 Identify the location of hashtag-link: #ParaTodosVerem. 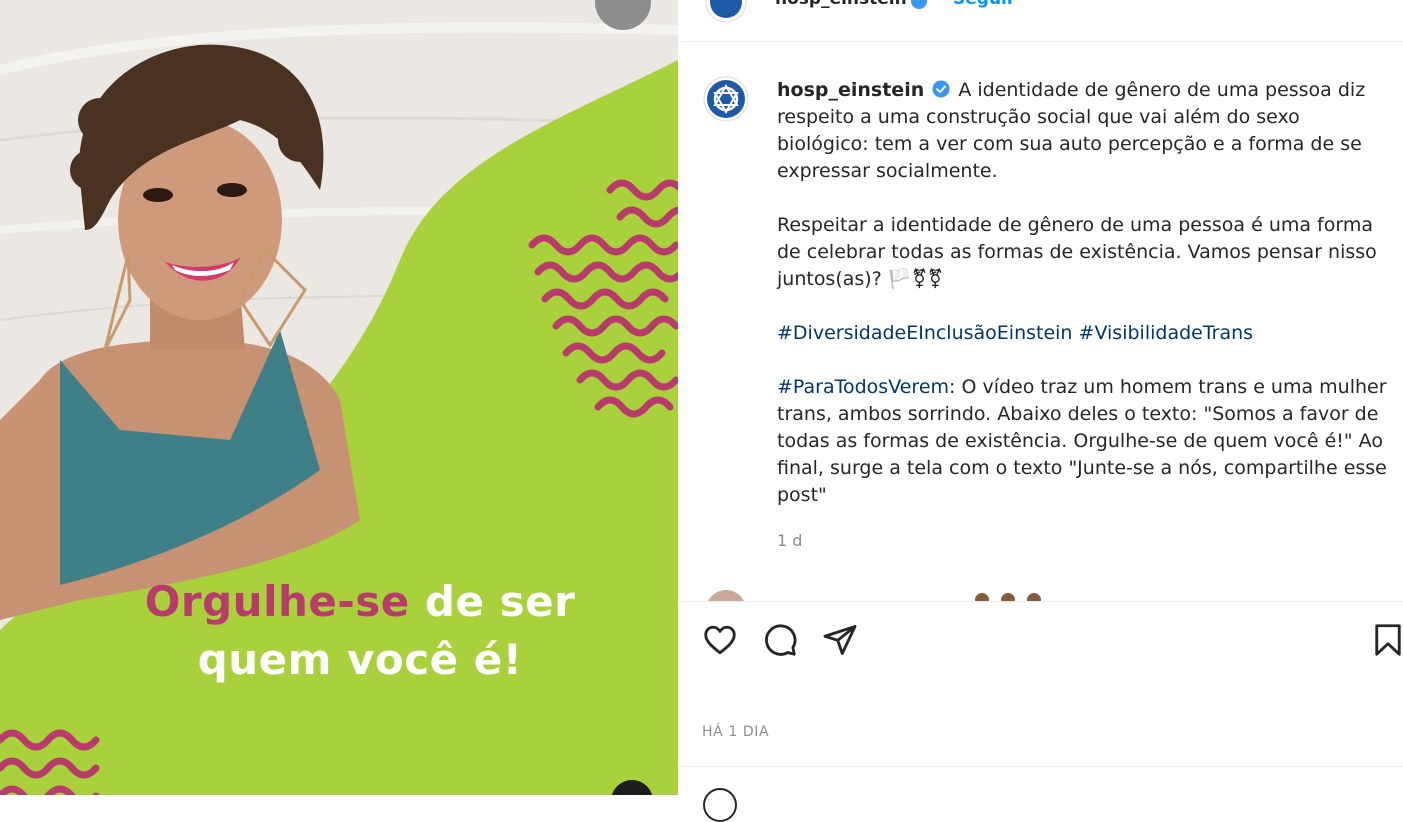
(863, 387).